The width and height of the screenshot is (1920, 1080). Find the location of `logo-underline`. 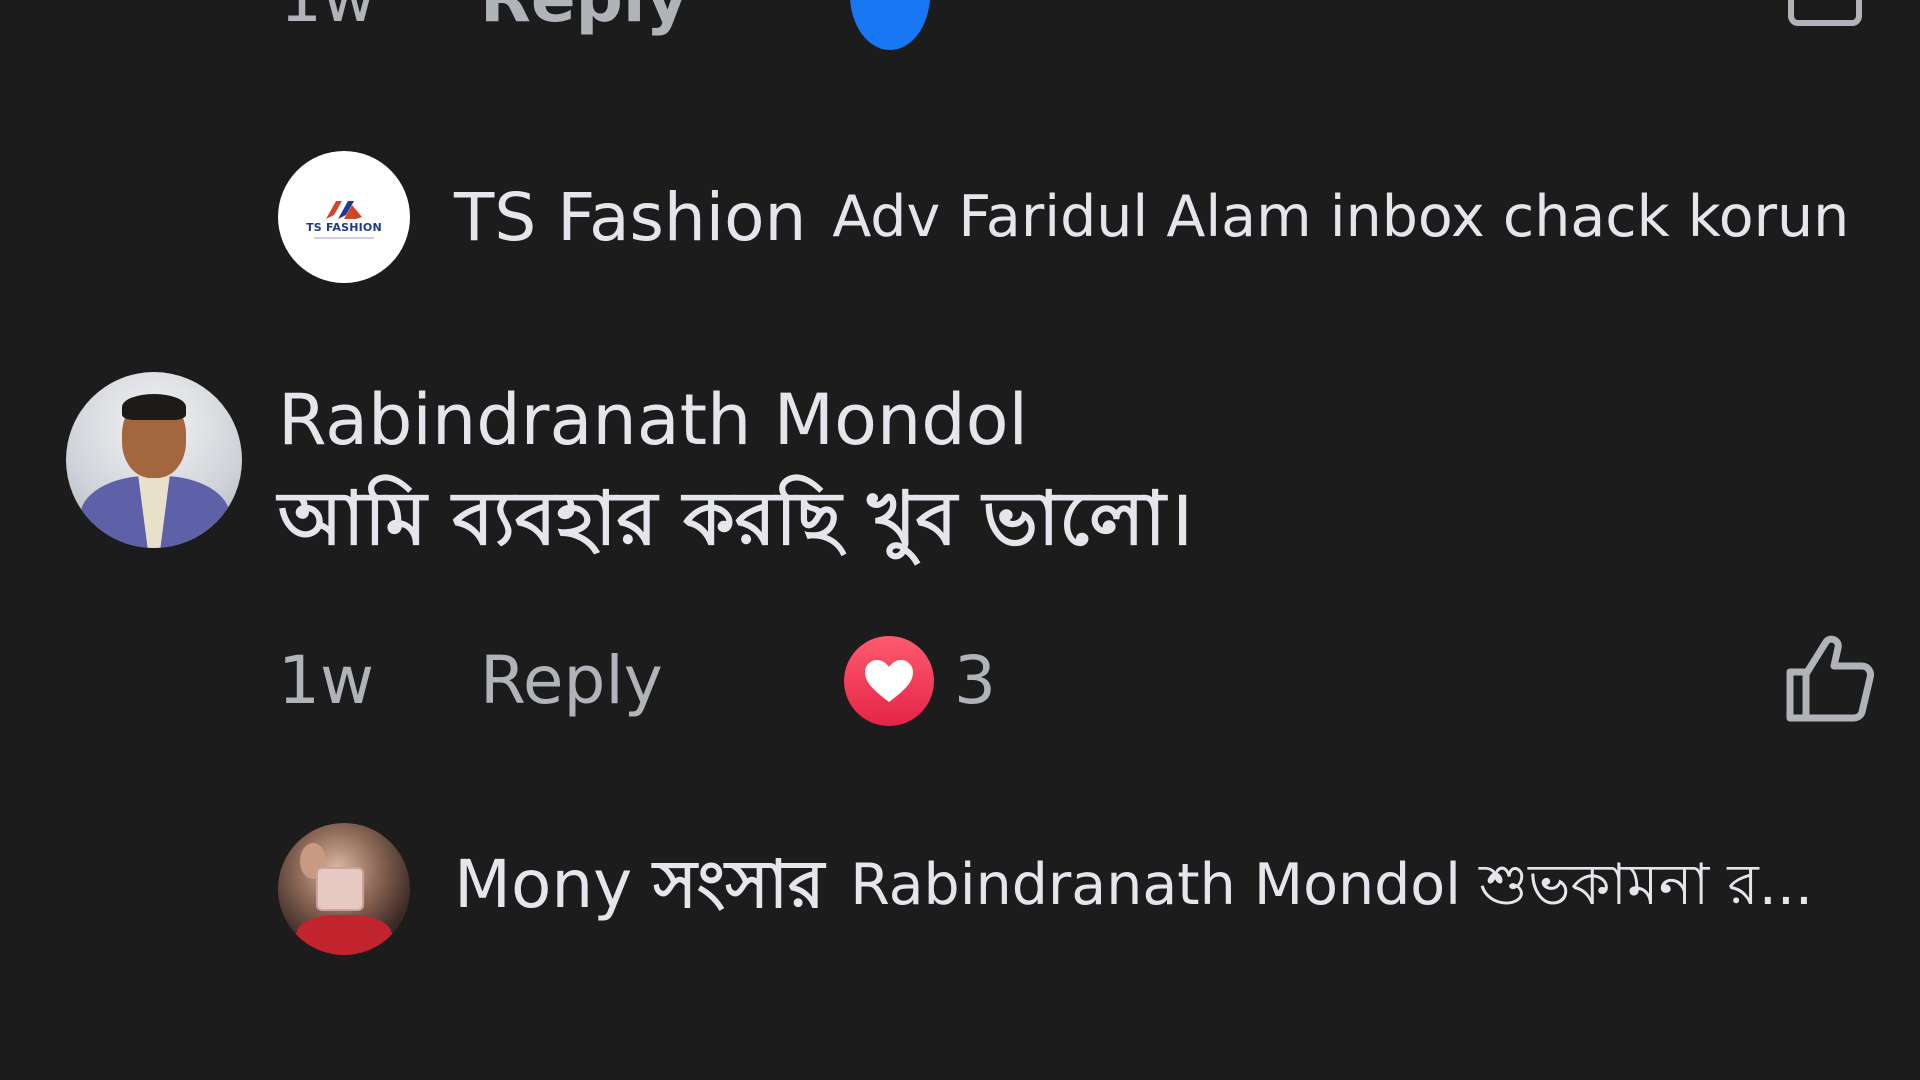

logo-underline is located at coordinates (344, 238).